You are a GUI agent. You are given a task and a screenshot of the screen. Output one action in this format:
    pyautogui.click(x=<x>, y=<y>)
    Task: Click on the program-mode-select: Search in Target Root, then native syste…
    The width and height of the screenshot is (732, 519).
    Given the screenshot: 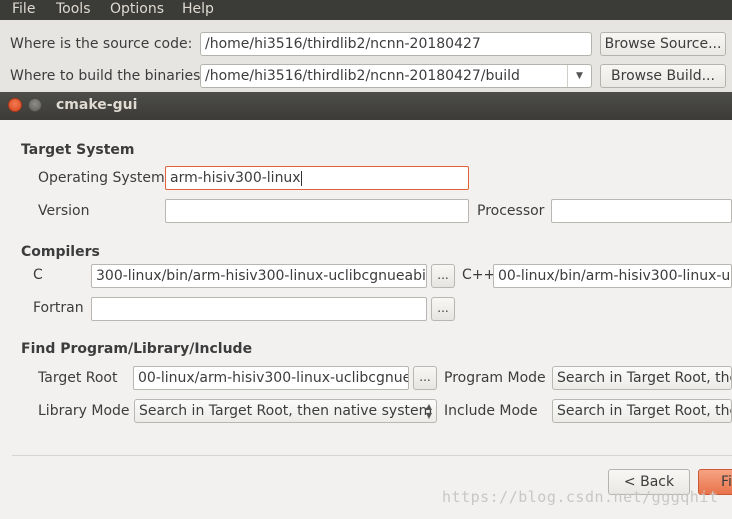 What is the action you would take?
    pyautogui.click(x=642, y=378)
    